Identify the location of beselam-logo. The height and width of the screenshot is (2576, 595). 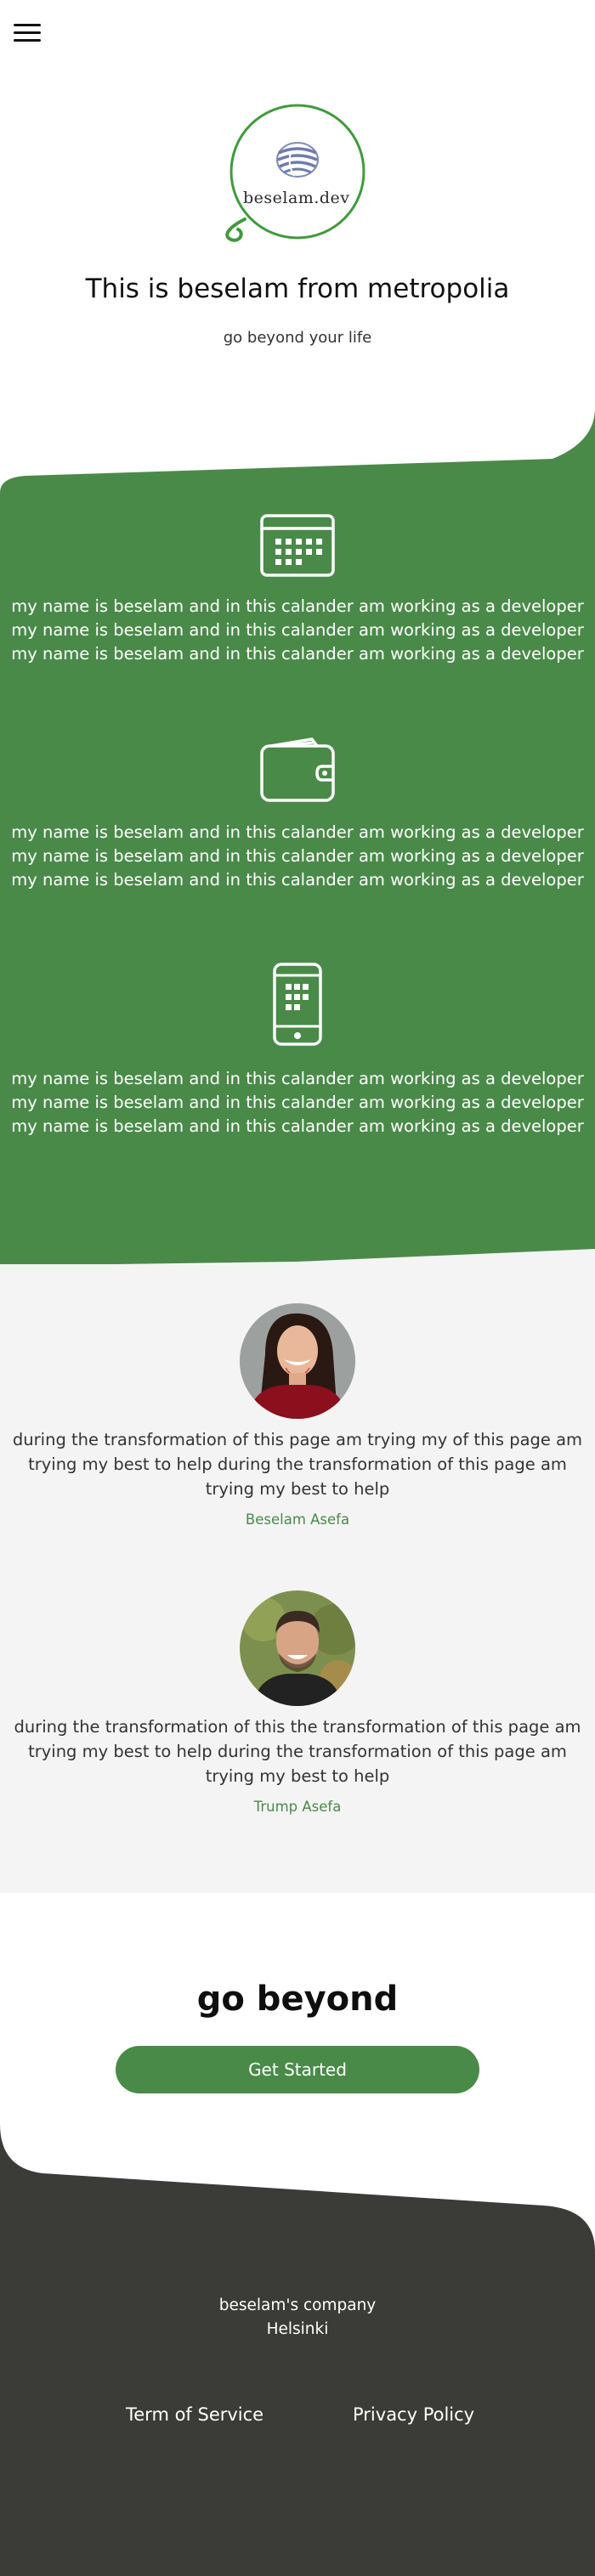
(295, 173).